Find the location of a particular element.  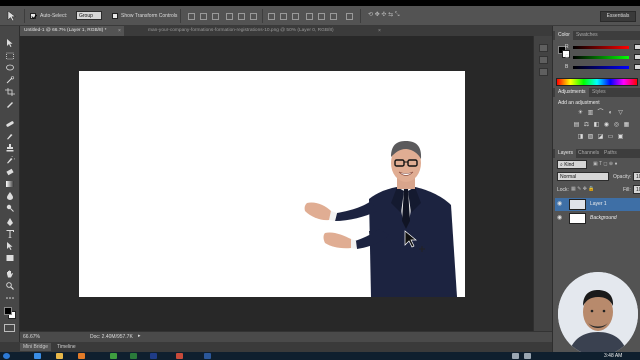

tab-channels: Channels is located at coordinates (588, 153).